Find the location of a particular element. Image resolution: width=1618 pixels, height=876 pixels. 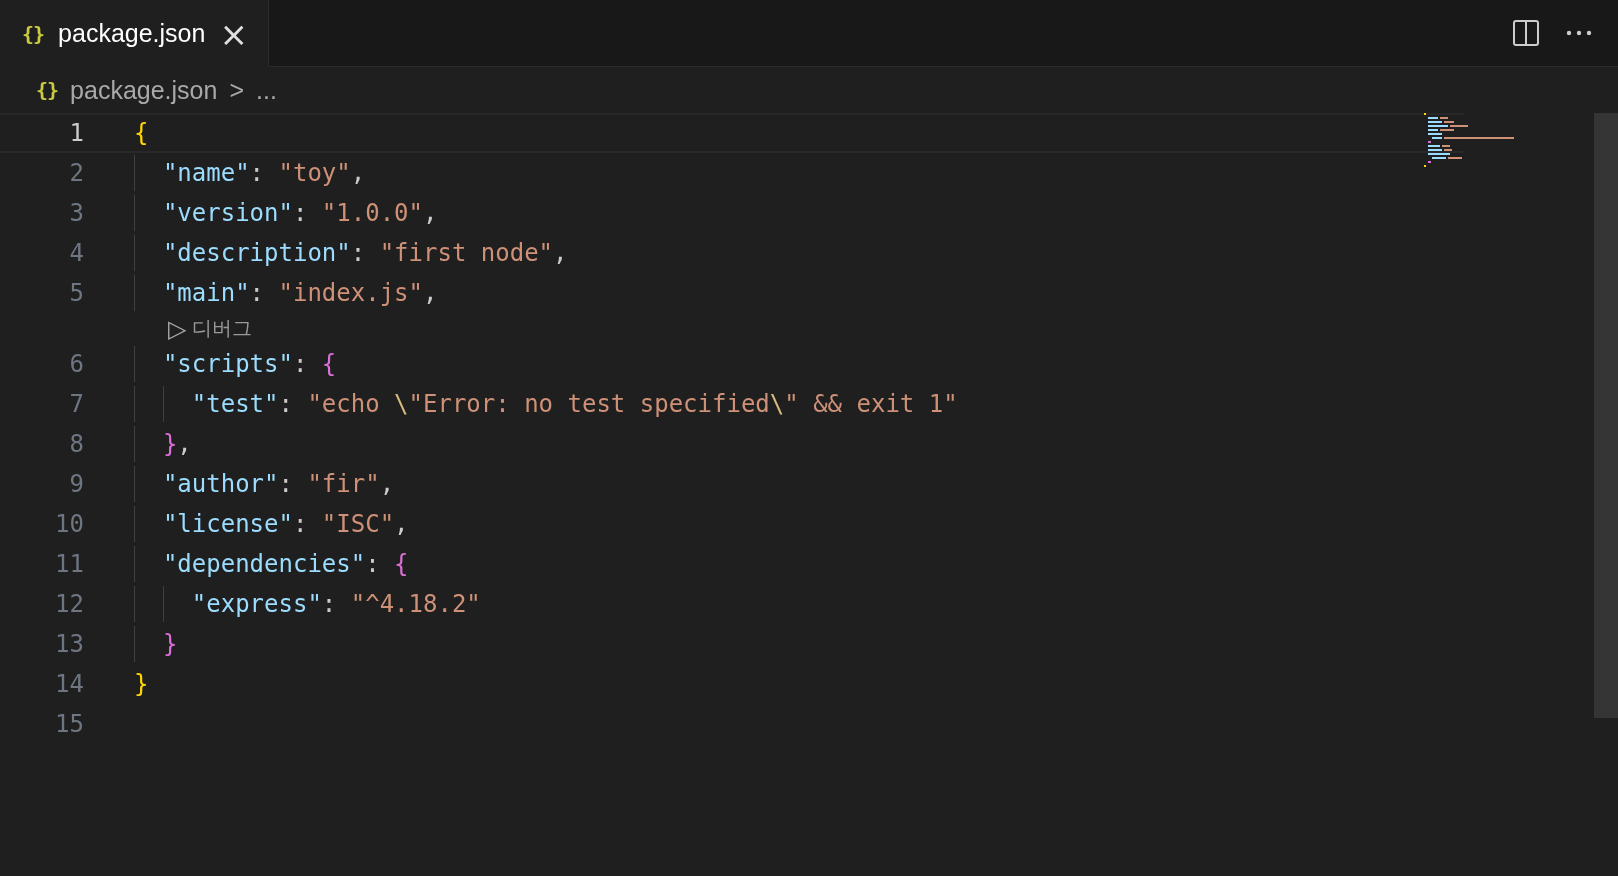

json-key: "description" is located at coordinates (256, 253).